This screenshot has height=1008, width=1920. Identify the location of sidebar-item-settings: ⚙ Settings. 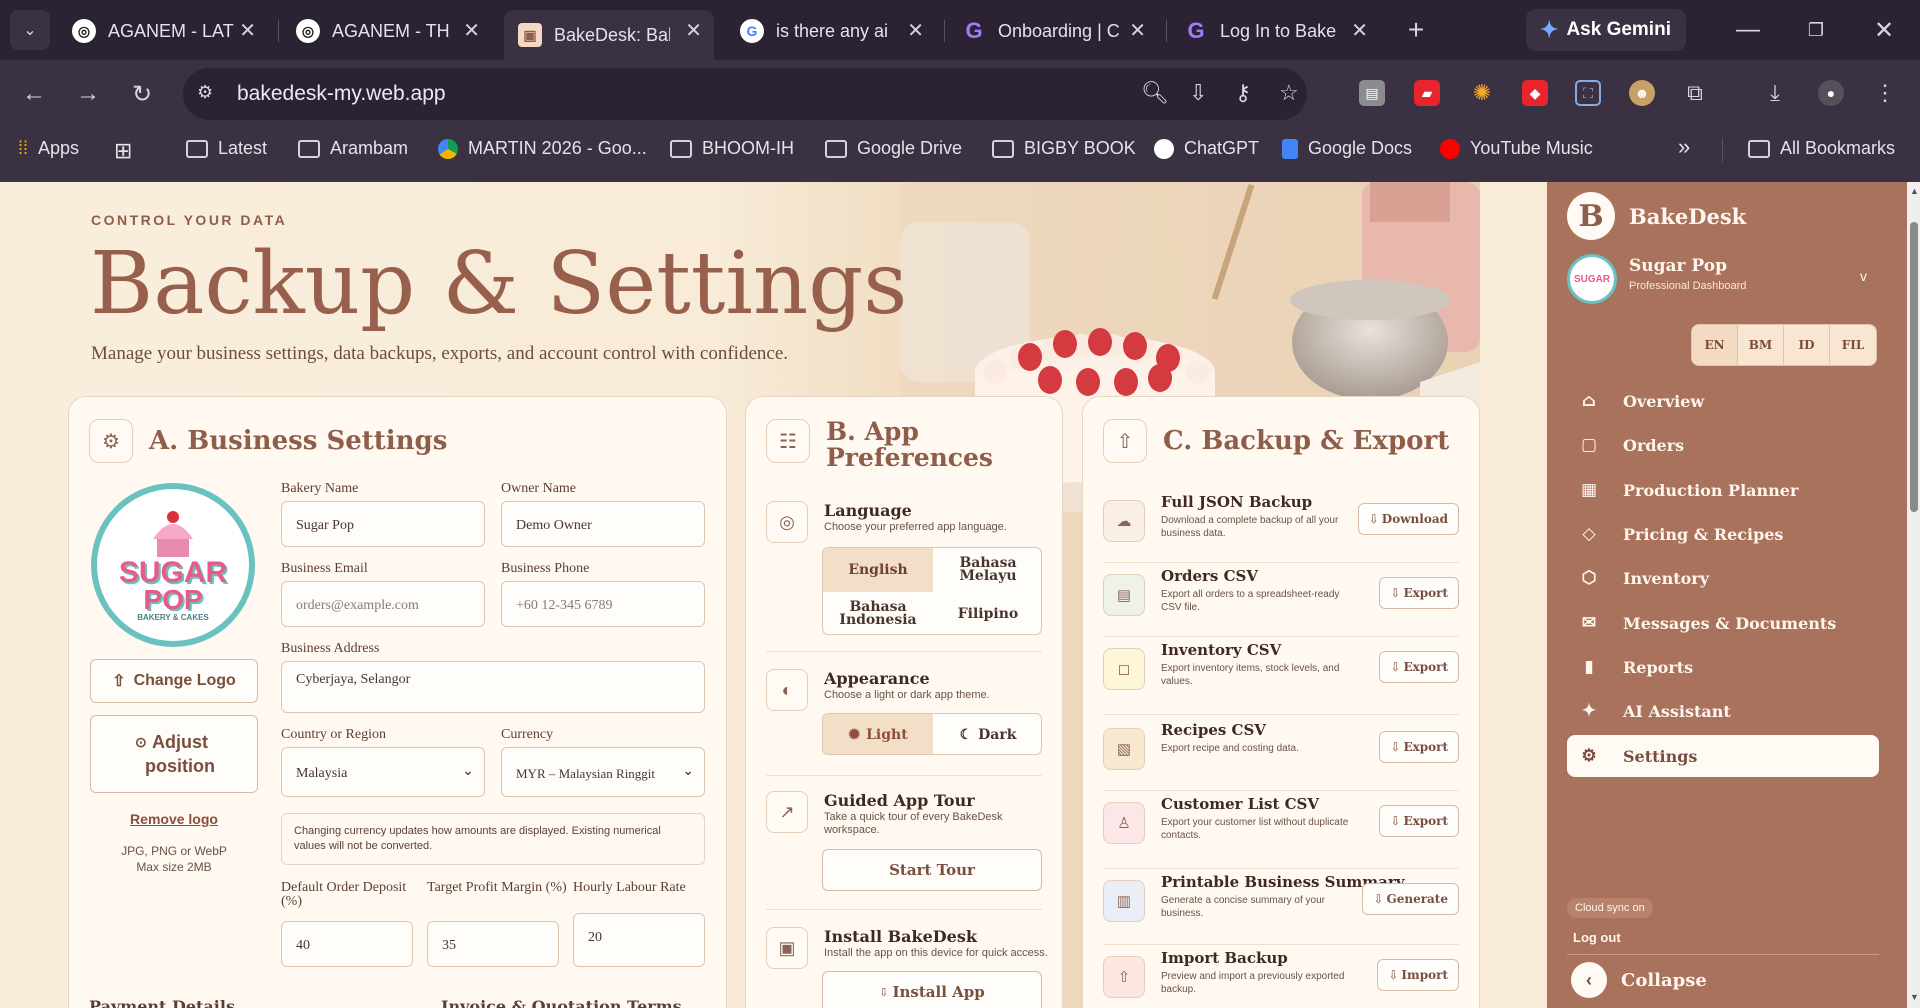
(1723, 756).